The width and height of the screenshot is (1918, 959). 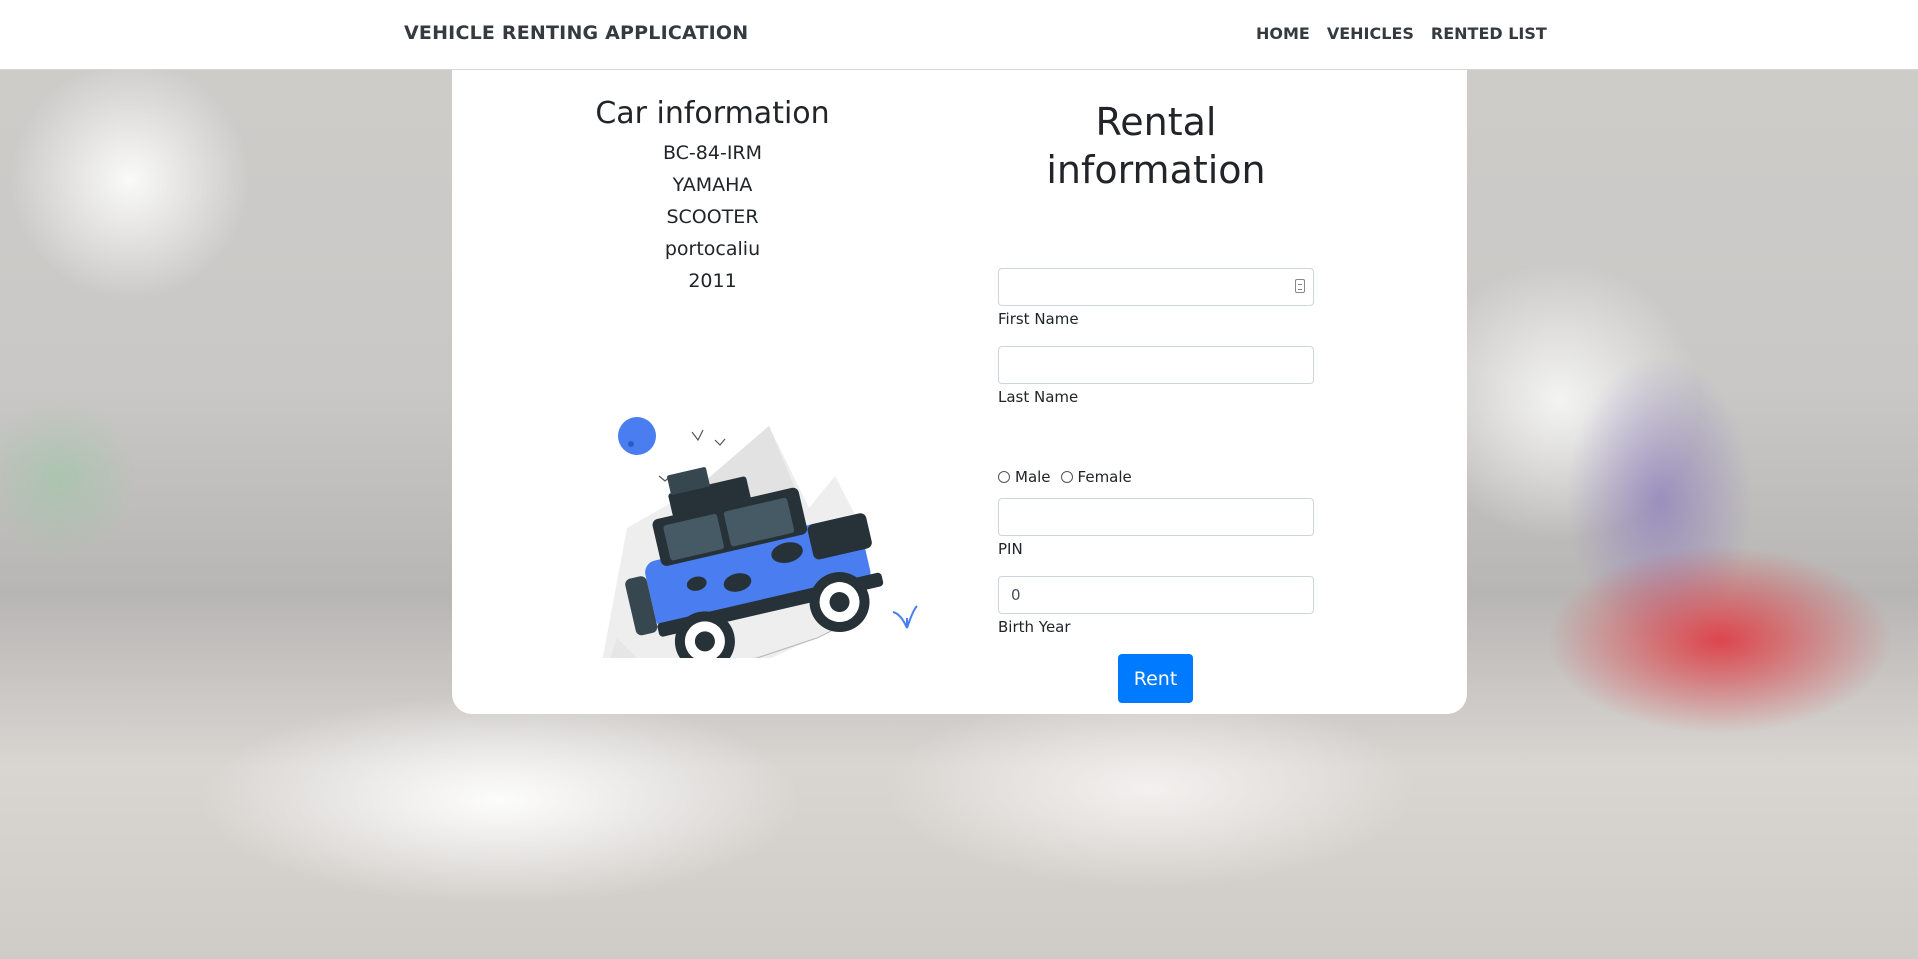 I want to click on first-name-input, so click(x=1156, y=287).